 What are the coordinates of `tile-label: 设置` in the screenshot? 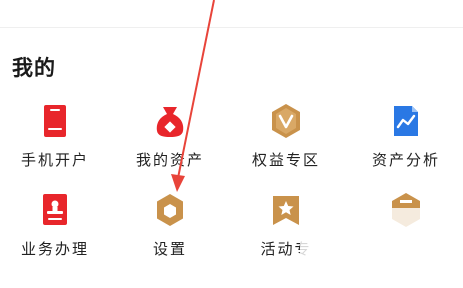 It's located at (169, 249).